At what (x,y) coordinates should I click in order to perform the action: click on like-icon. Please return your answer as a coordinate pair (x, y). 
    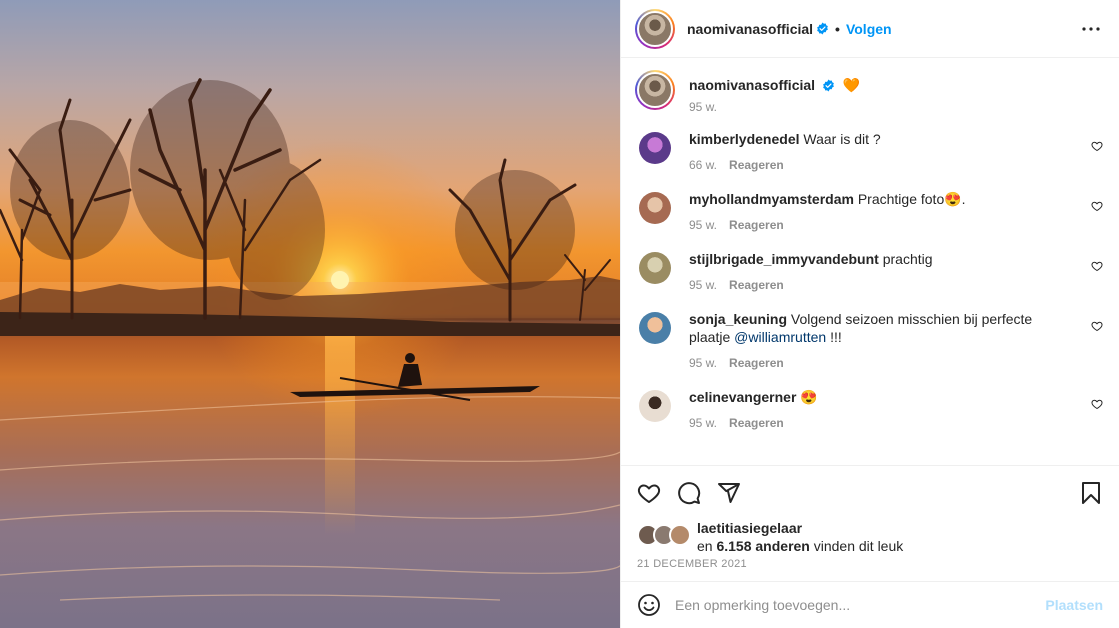
    Looking at the image, I should click on (649, 493).